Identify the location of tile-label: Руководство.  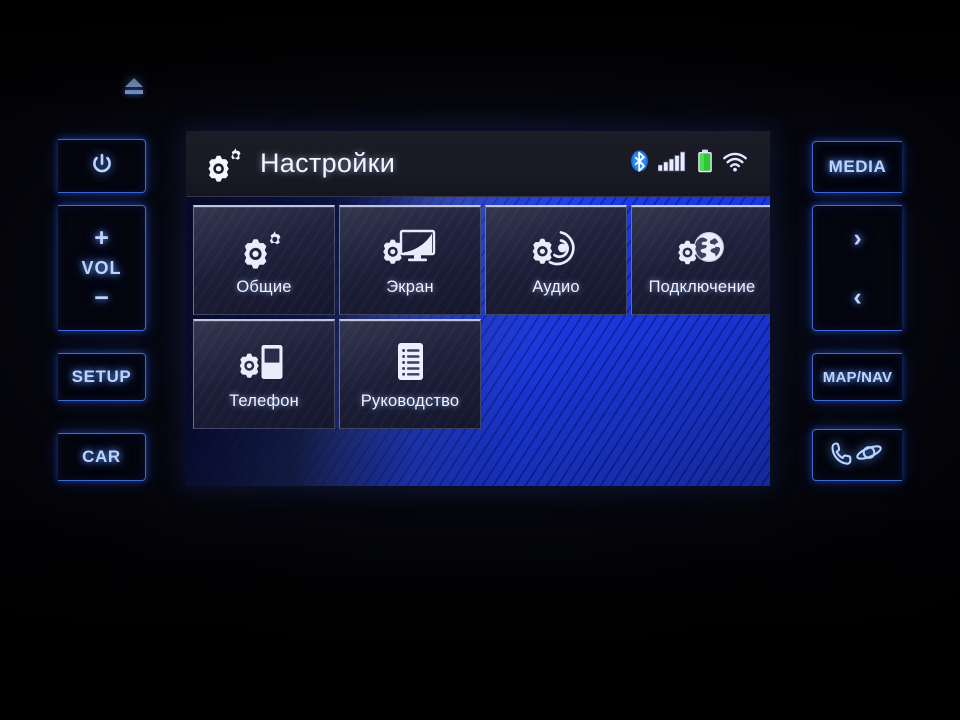
(410, 400).